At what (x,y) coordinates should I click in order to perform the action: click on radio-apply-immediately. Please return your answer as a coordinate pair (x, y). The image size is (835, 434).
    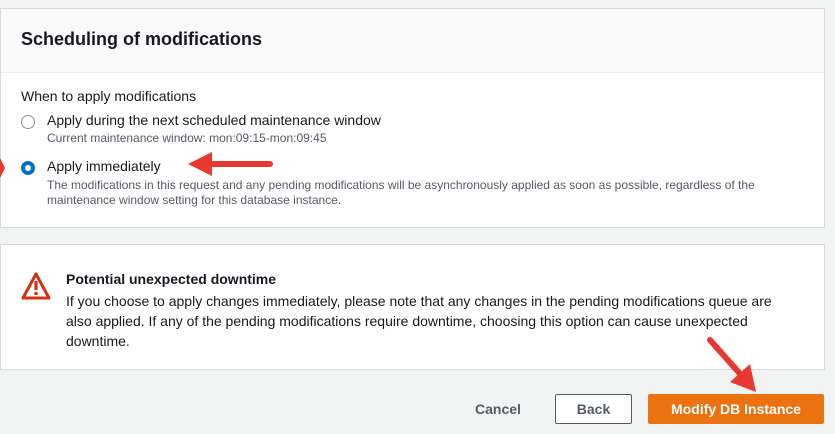
    Looking at the image, I should click on (28, 168).